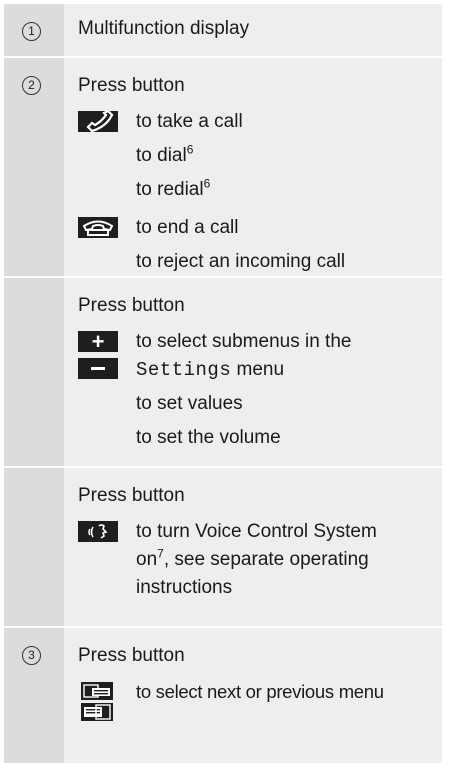  I want to click on dial-text: to dial6, so click(165, 154).